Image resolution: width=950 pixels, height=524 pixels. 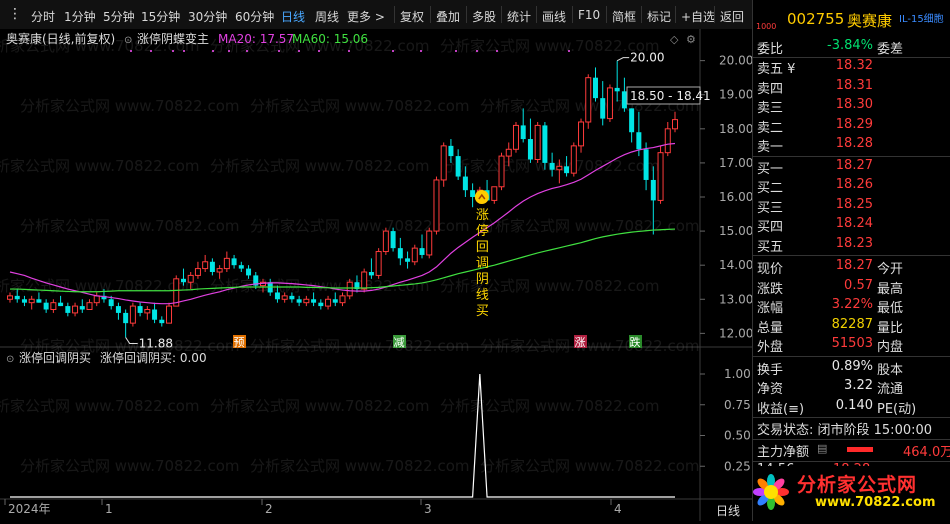 What do you see at coordinates (852, 304) in the screenshot?
I see `stat-value: 3.22%` at bounding box center [852, 304].